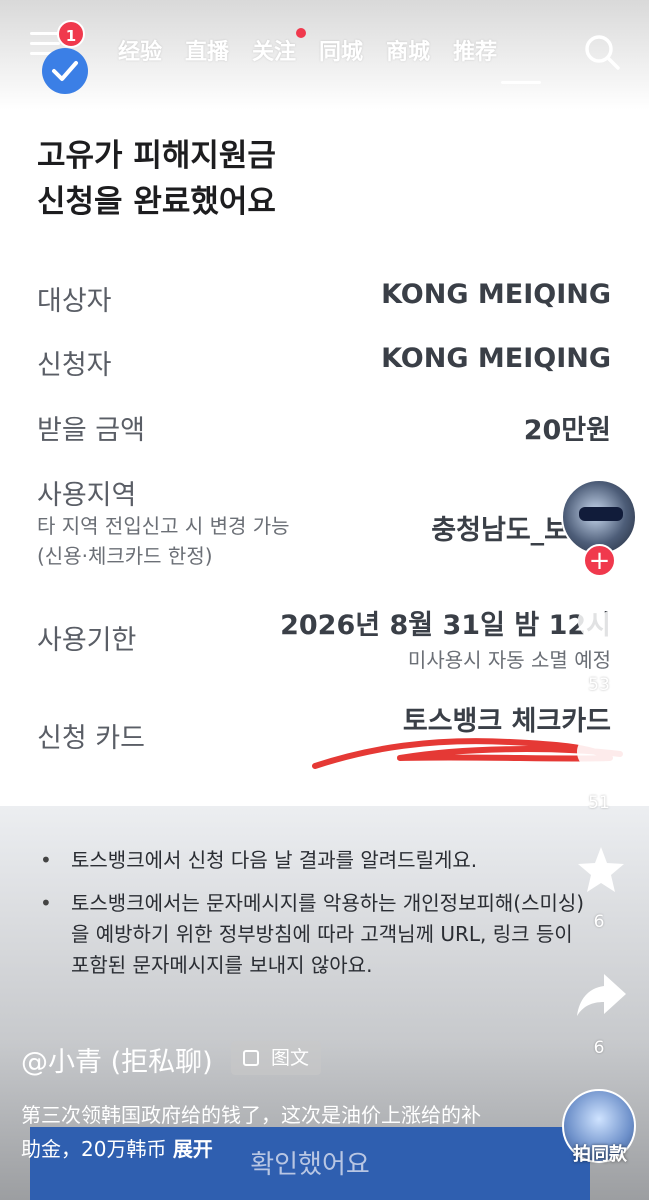 The width and height of the screenshot is (649, 1203). Describe the element at coordinates (87, 495) in the screenshot. I see `row-label-region: 사용지역` at that location.